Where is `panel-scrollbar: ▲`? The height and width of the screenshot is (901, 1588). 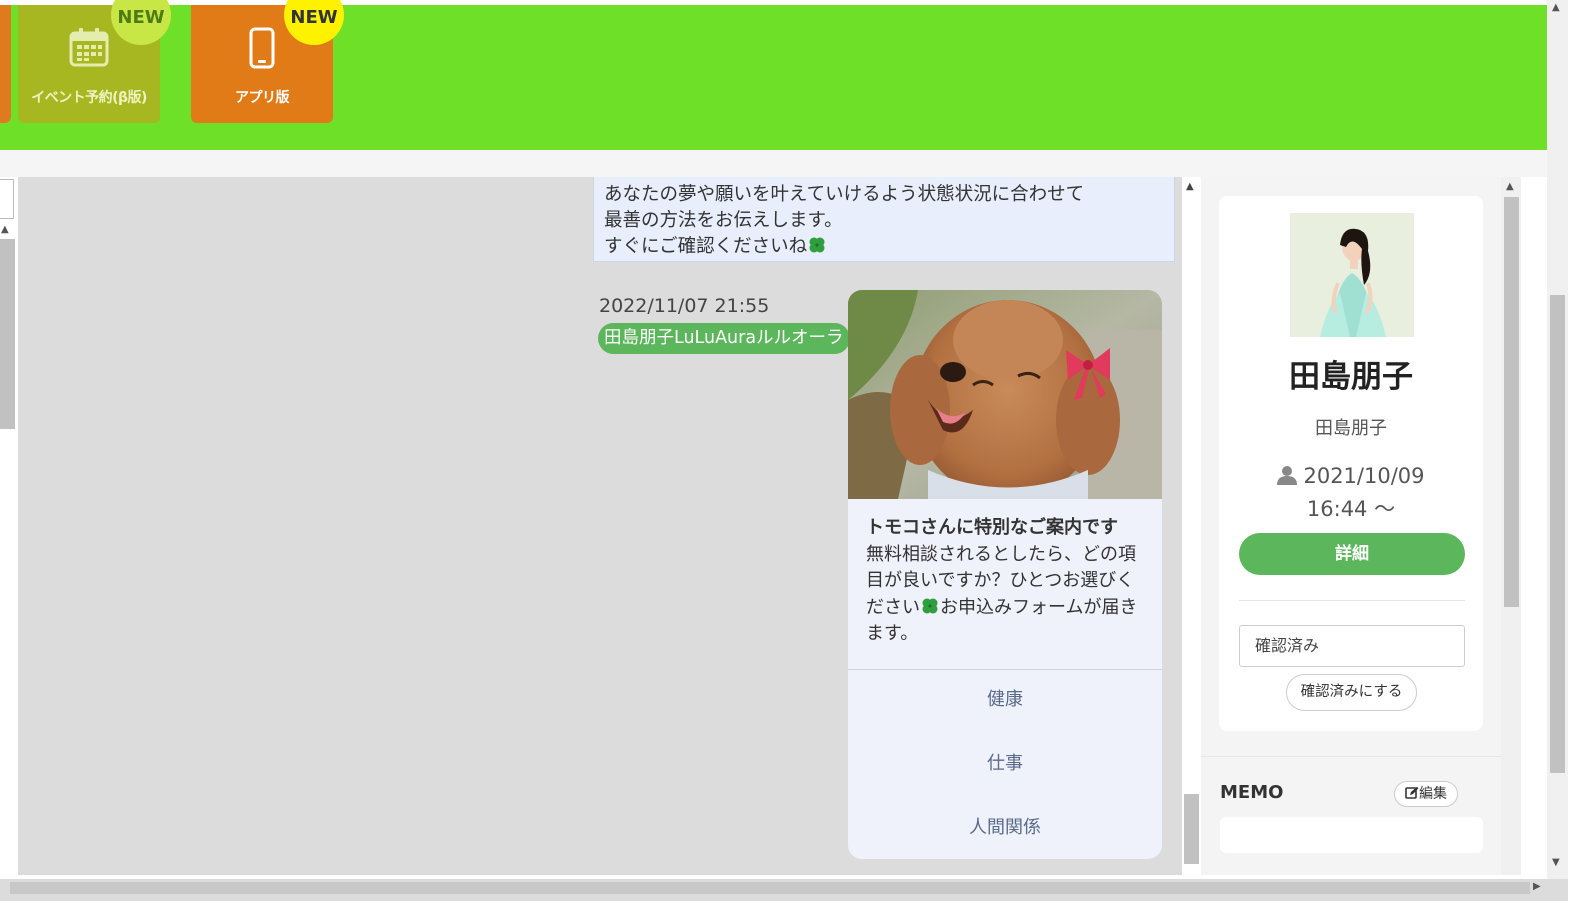
panel-scrollbar: ▲ is located at coordinates (1511, 526).